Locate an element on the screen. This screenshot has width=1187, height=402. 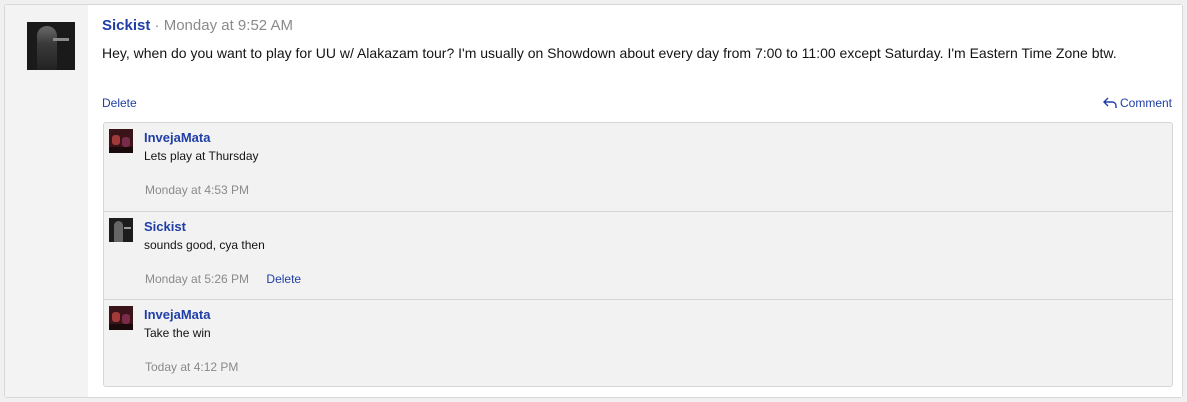
comment-message: Take the win is located at coordinates (177, 333).